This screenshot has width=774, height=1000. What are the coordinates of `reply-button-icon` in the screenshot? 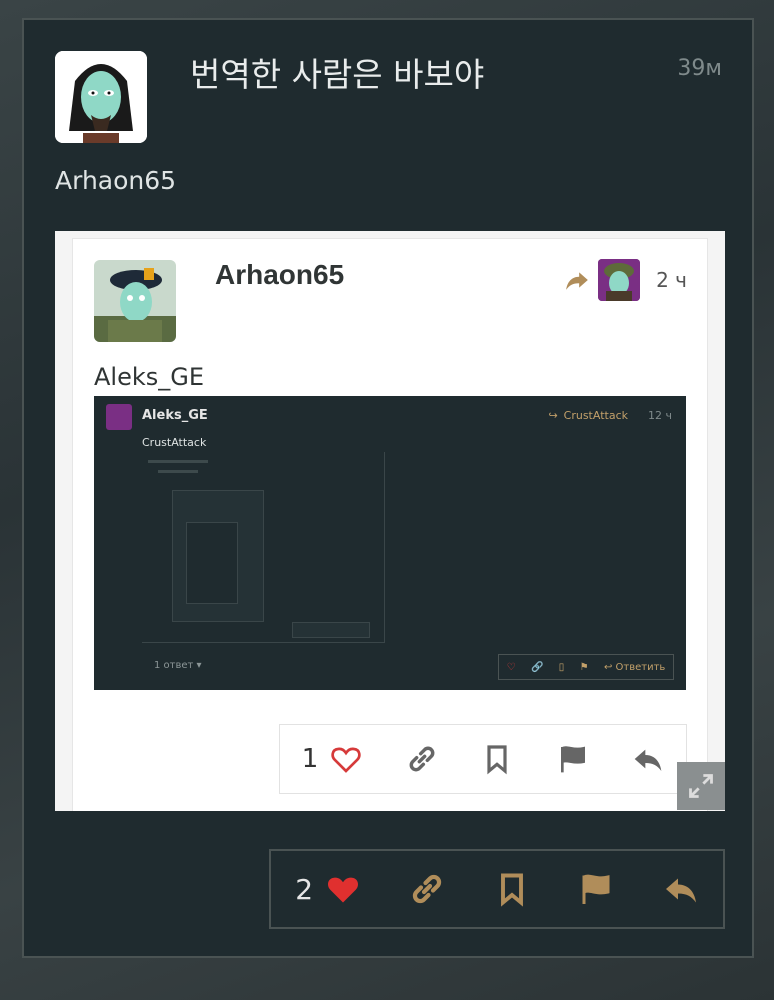 It's located at (681, 889).